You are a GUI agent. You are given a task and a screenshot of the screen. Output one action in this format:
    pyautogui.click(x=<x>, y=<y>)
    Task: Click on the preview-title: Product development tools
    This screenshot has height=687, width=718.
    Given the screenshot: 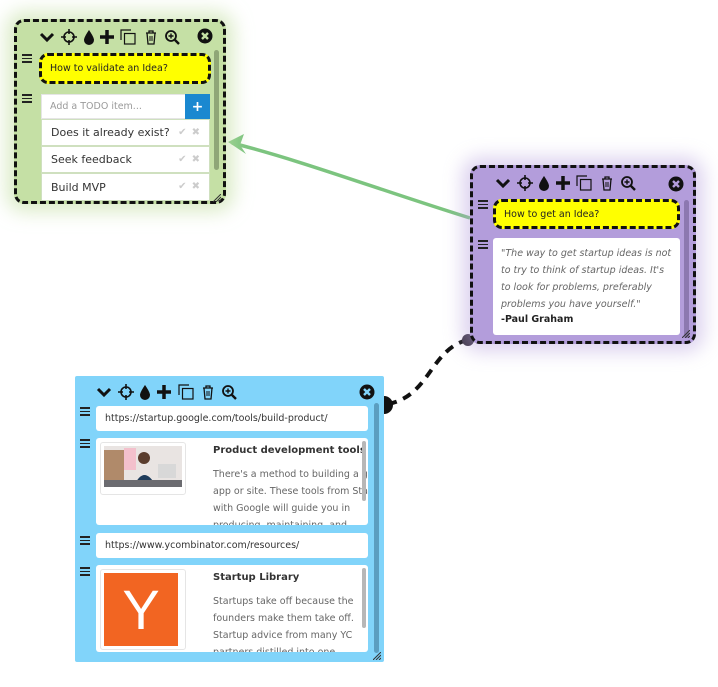 What is the action you would take?
    pyautogui.click(x=289, y=450)
    